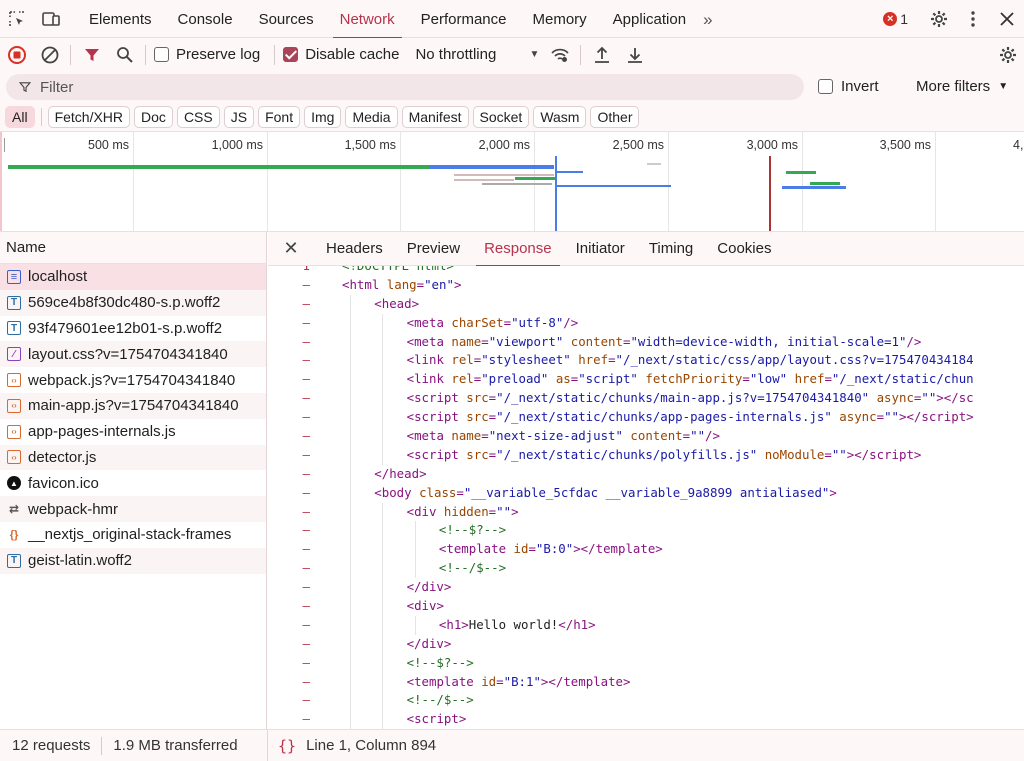  I want to click on type-filter-media: Media, so click(371, 117).